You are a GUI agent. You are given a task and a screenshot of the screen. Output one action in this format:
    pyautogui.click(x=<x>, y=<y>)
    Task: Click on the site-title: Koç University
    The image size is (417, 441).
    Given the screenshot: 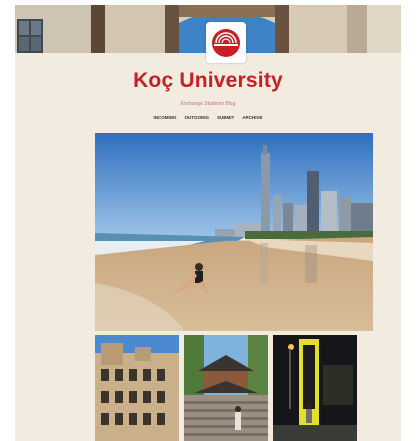 What is the action you would take?
    pyautogui.click(x=208, y=81)
    